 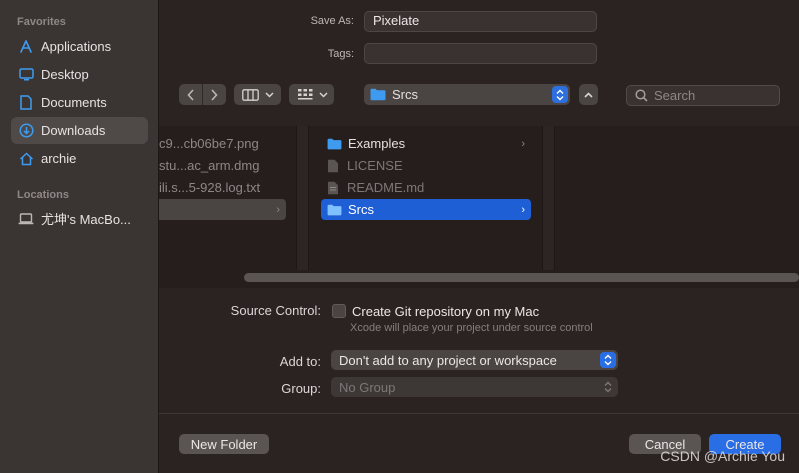 I want to click on list-item-label: Srcs, so click(x=361, y=209).